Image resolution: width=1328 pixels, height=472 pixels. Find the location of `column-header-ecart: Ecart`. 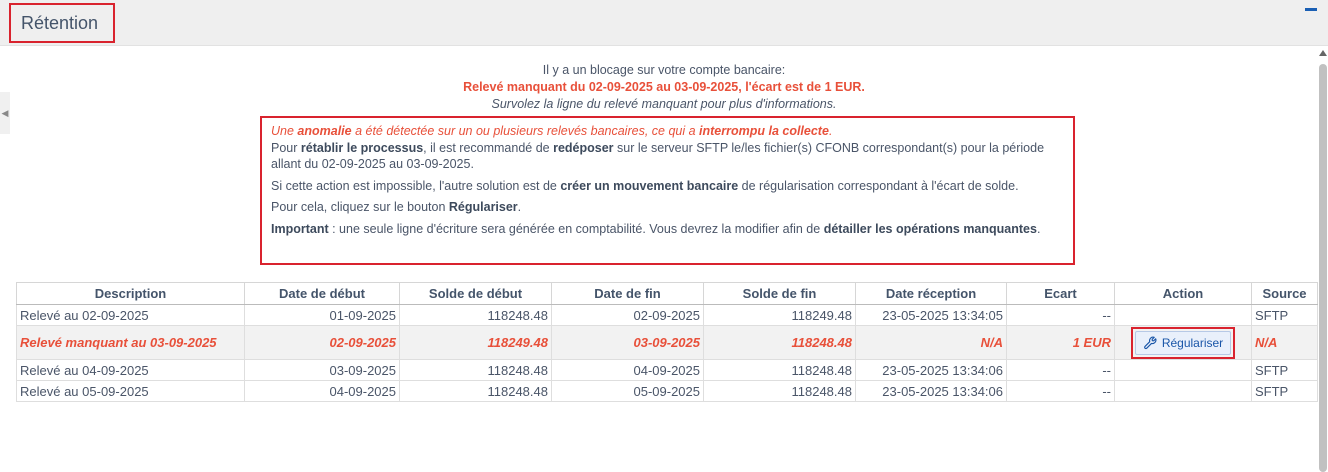

column-header-ecart: Ecart is located at coordinates (1060, 293).